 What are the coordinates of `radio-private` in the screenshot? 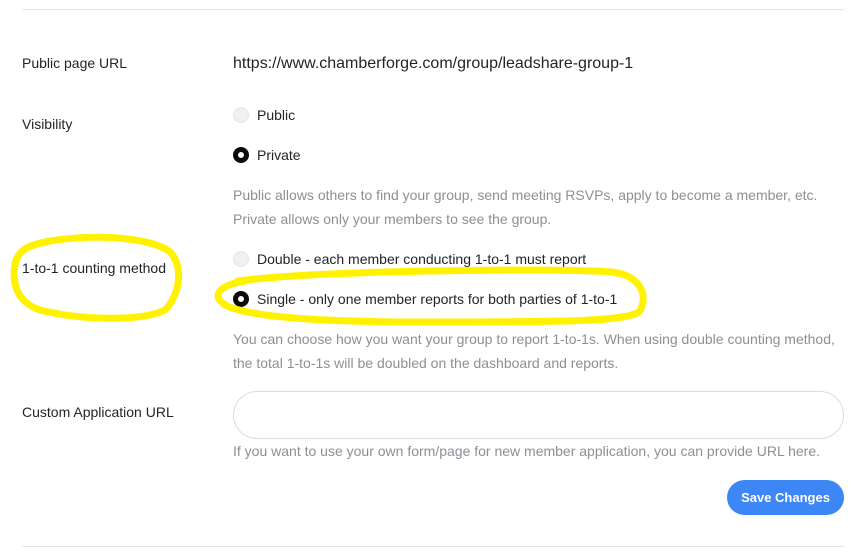 It's located at (241, 155).